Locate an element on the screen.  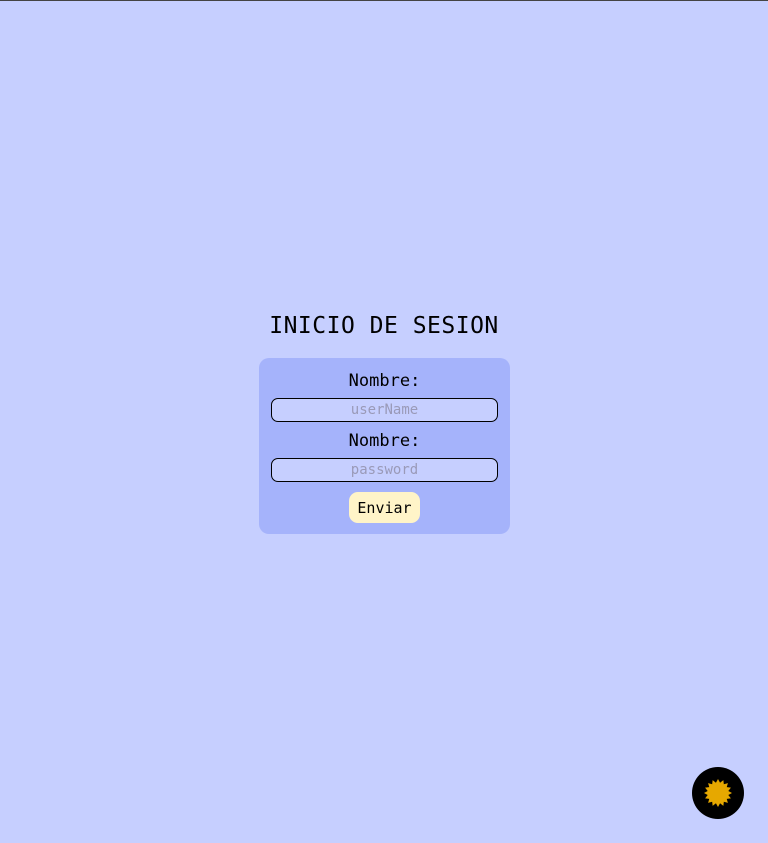
password-label: Nombre: is located at coordinates (384, 441).